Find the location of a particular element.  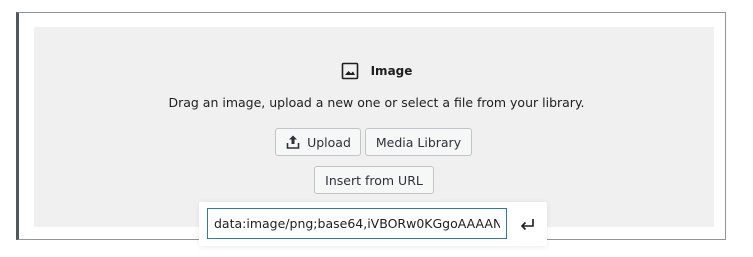

media-library-button: Media Library is located at coordinates (418, 142).